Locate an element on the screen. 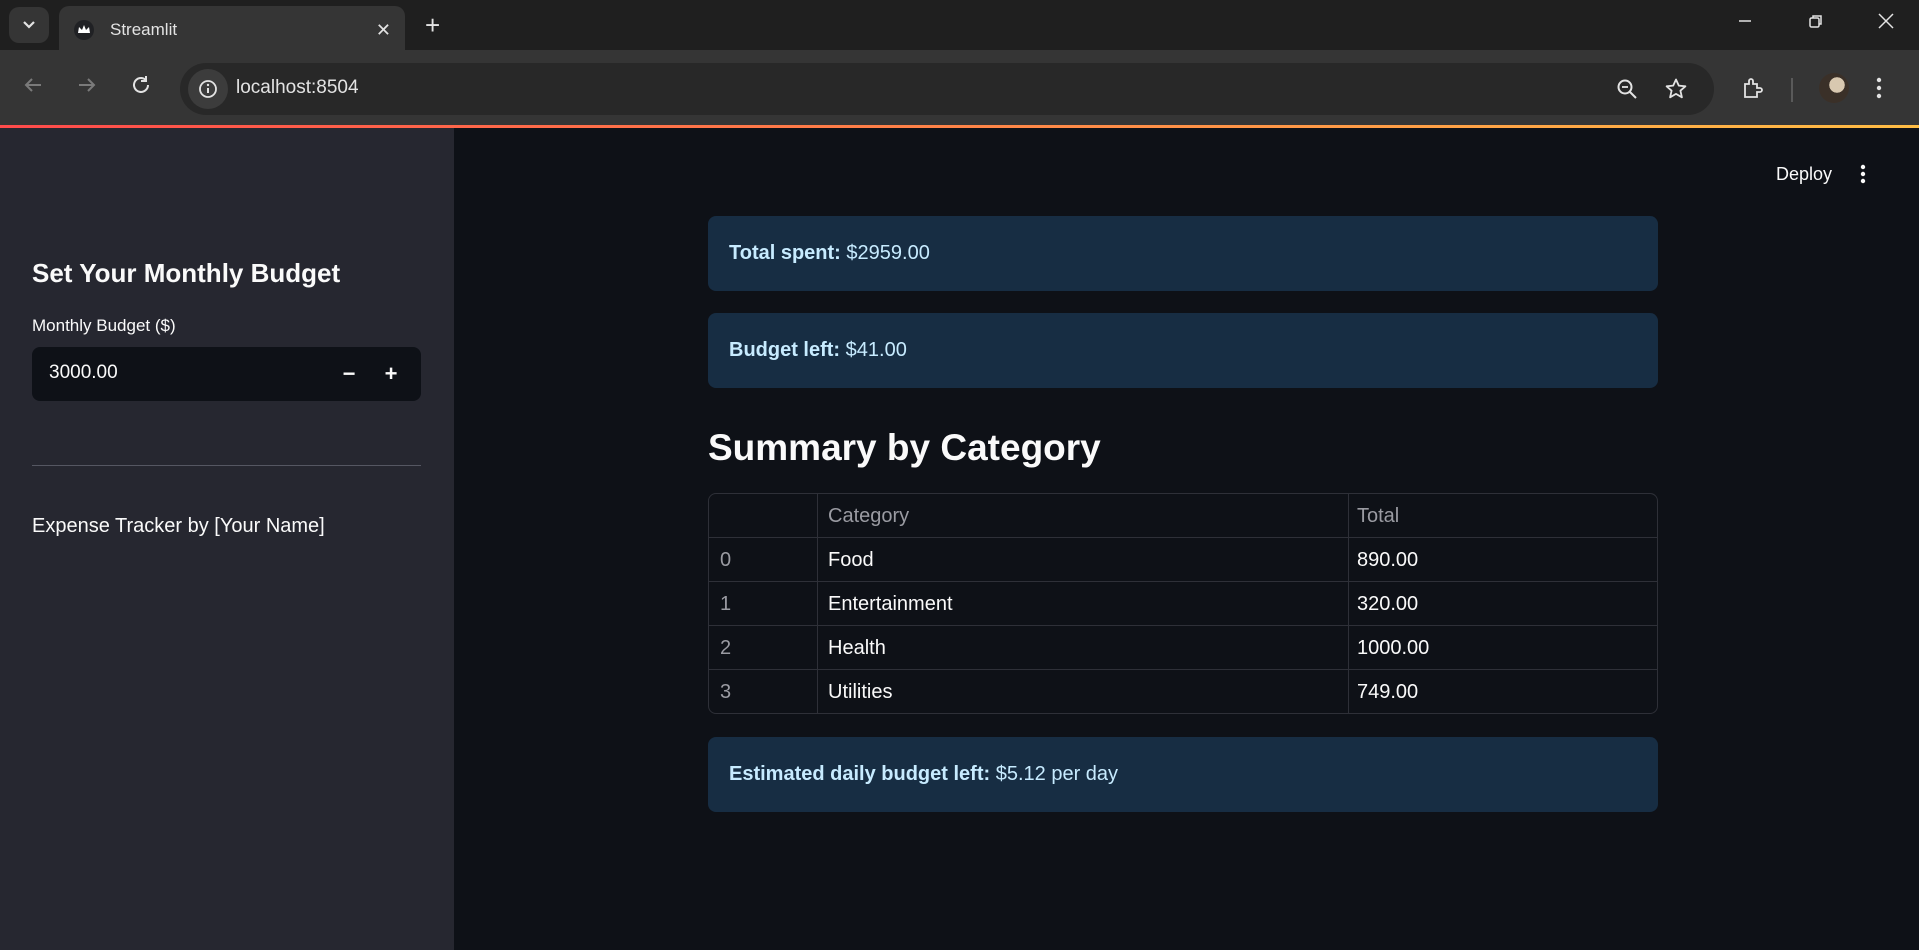  browser-menu-icon is located at coordinates (1879, 90).